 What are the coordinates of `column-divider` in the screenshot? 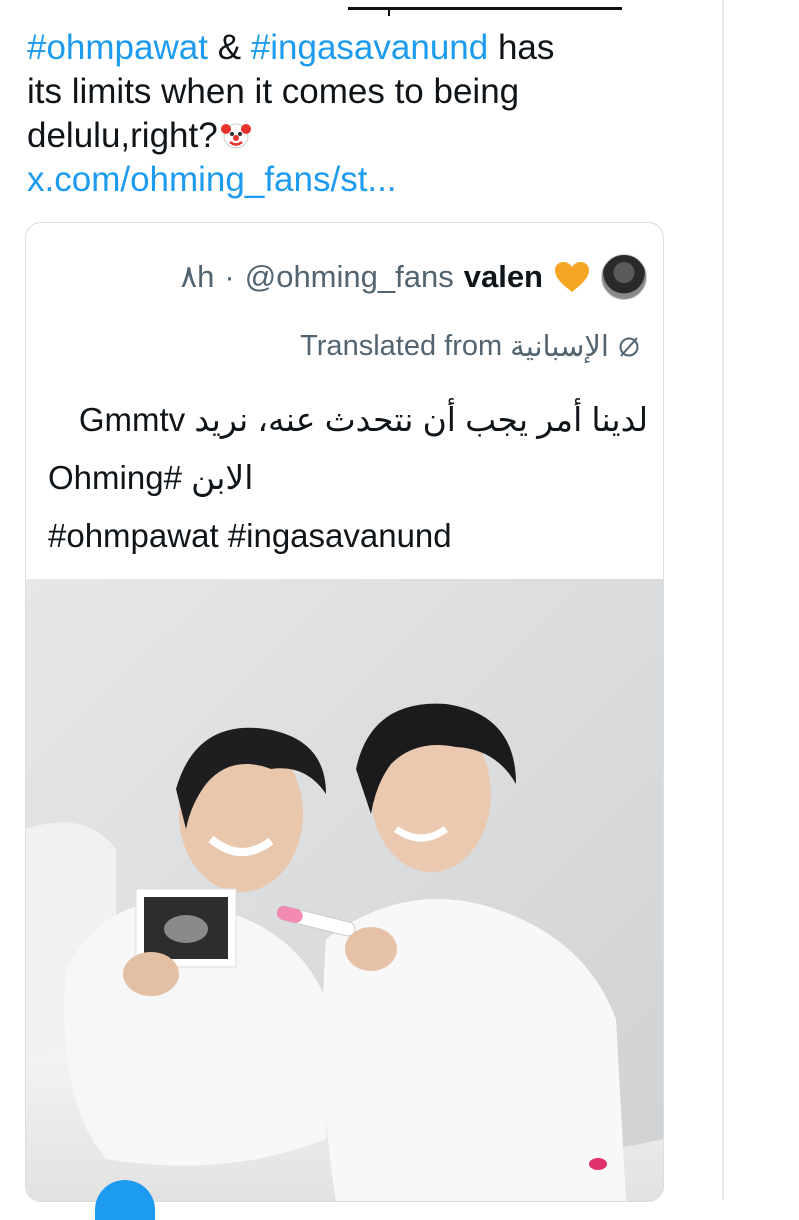 It's located at (723, 600).